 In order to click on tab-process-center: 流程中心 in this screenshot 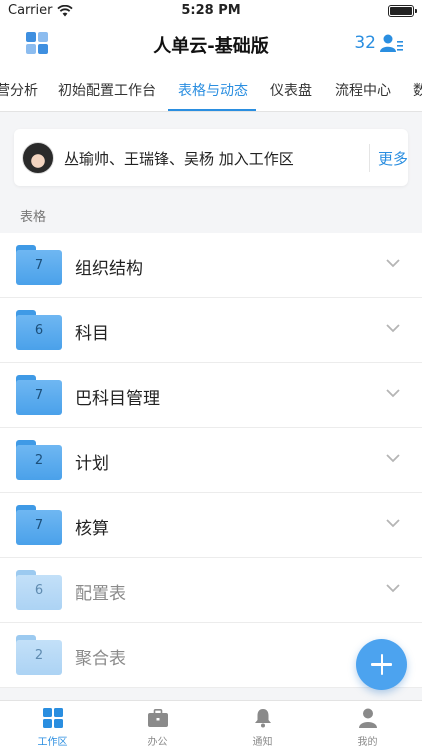, I will do `click(363, 90)`.